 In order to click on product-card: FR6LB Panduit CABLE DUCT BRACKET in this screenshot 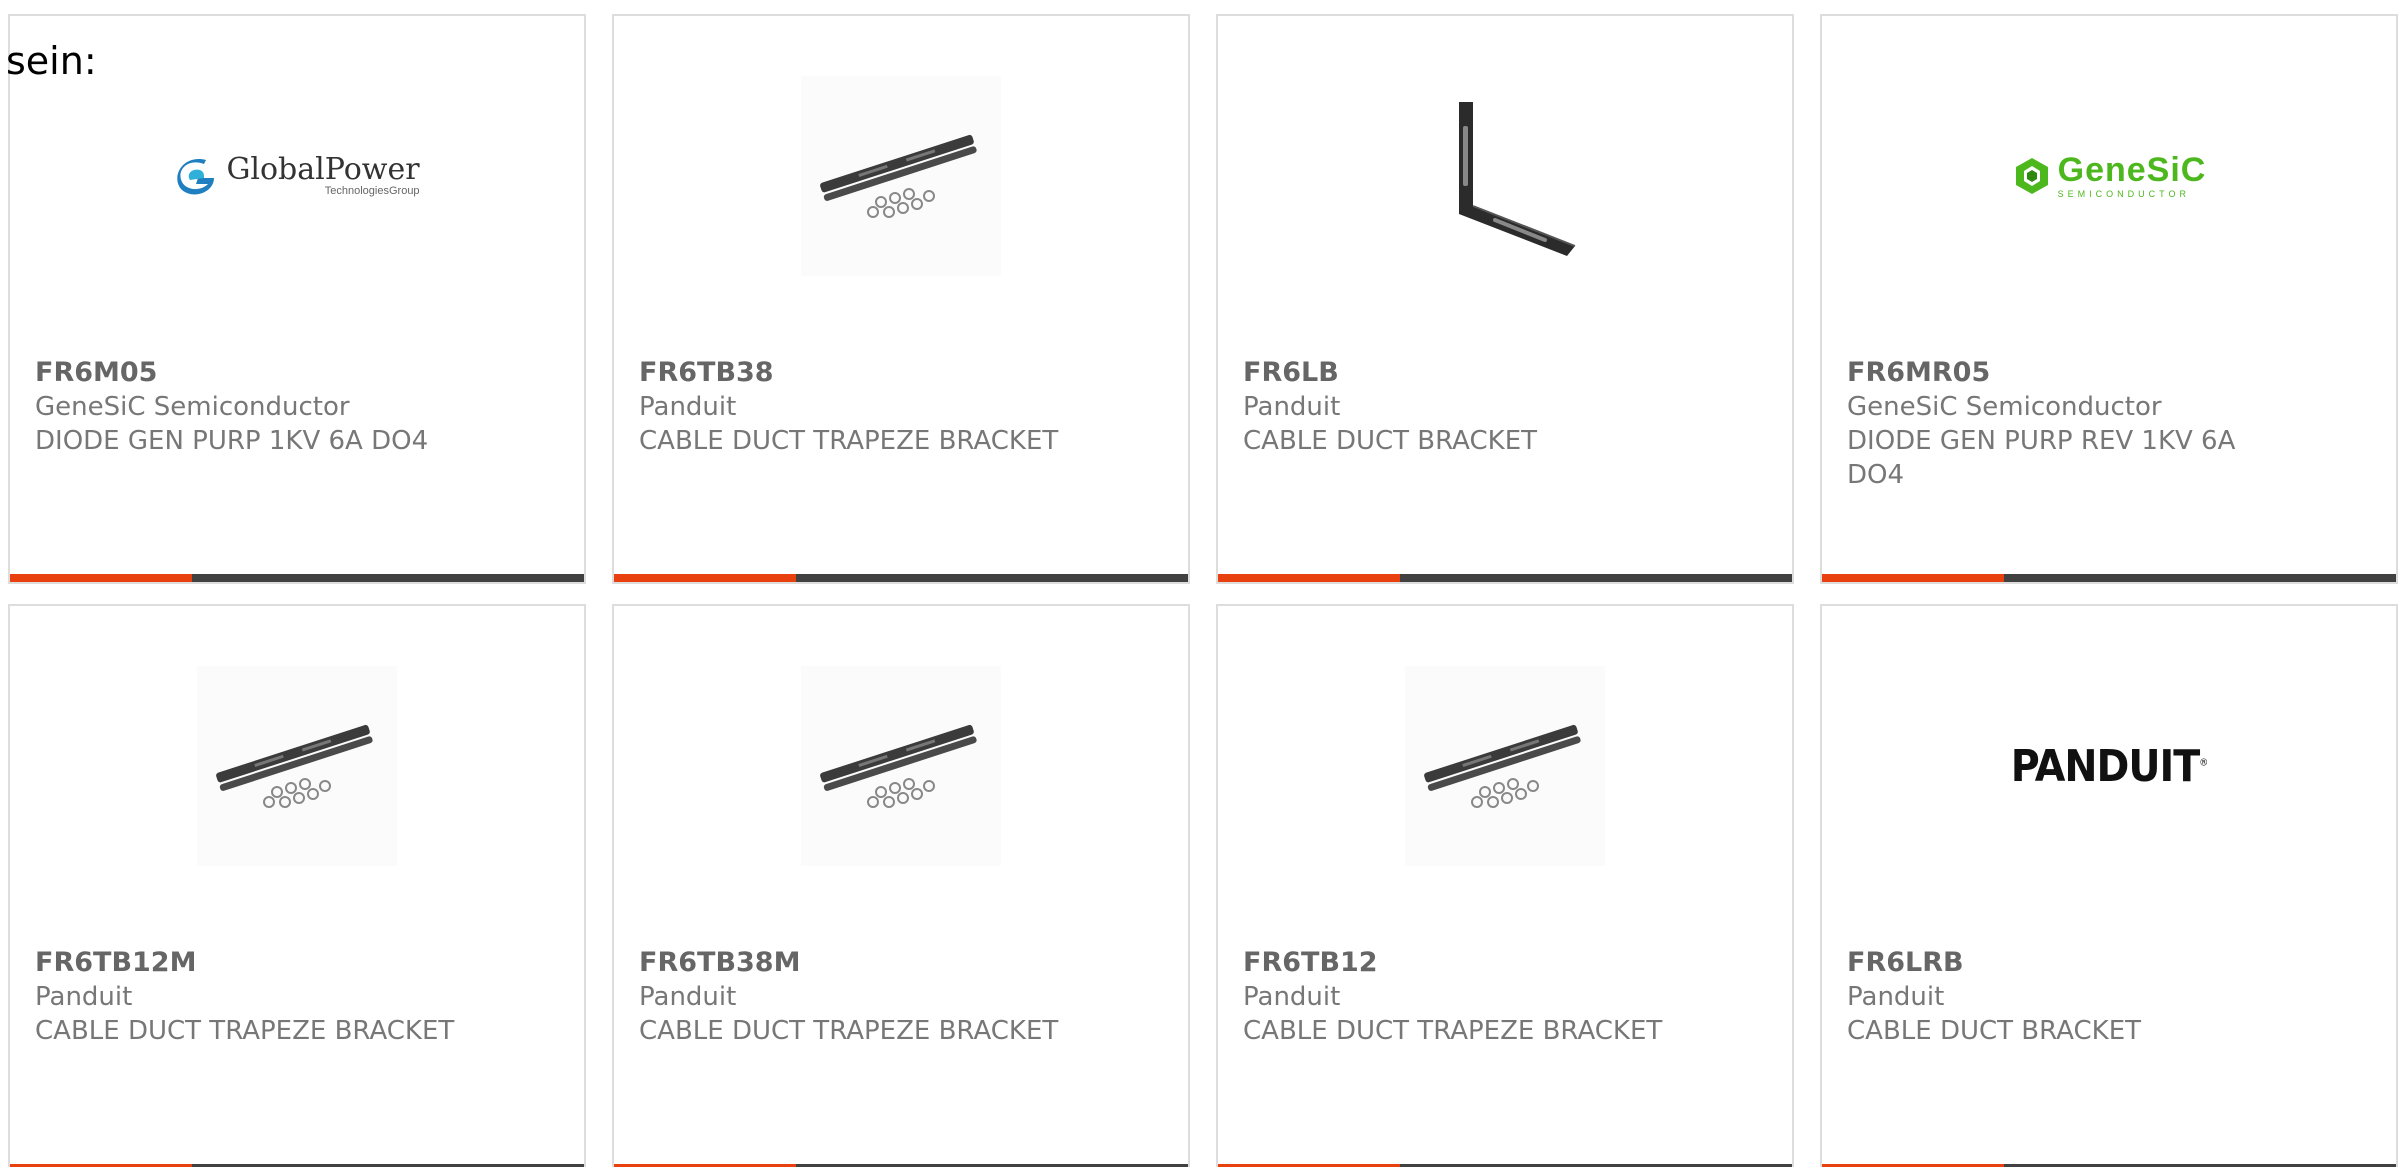, I will do `click(1505, 299)`.